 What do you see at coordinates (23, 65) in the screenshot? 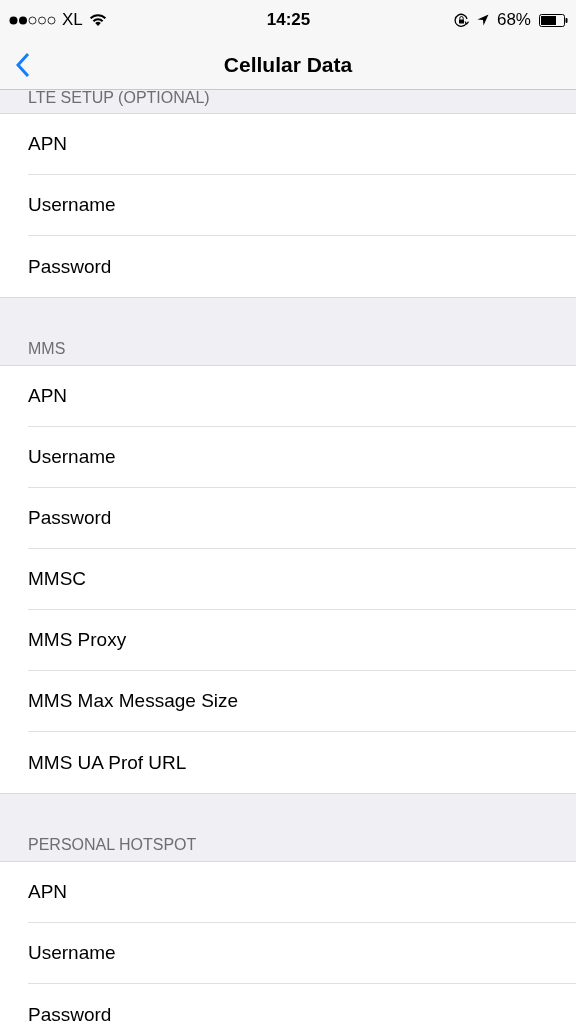
I see `back-chevron-icon` at bounding box center [23, 65].